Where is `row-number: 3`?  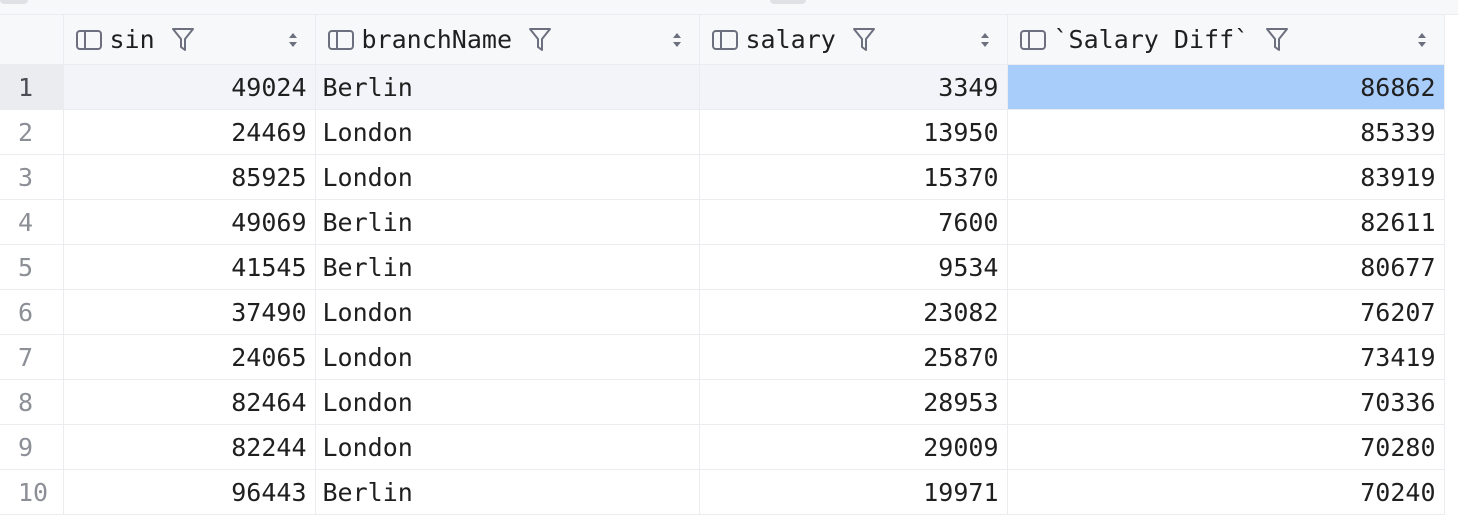
row-number: 3 is located at coordinates (32, 177).